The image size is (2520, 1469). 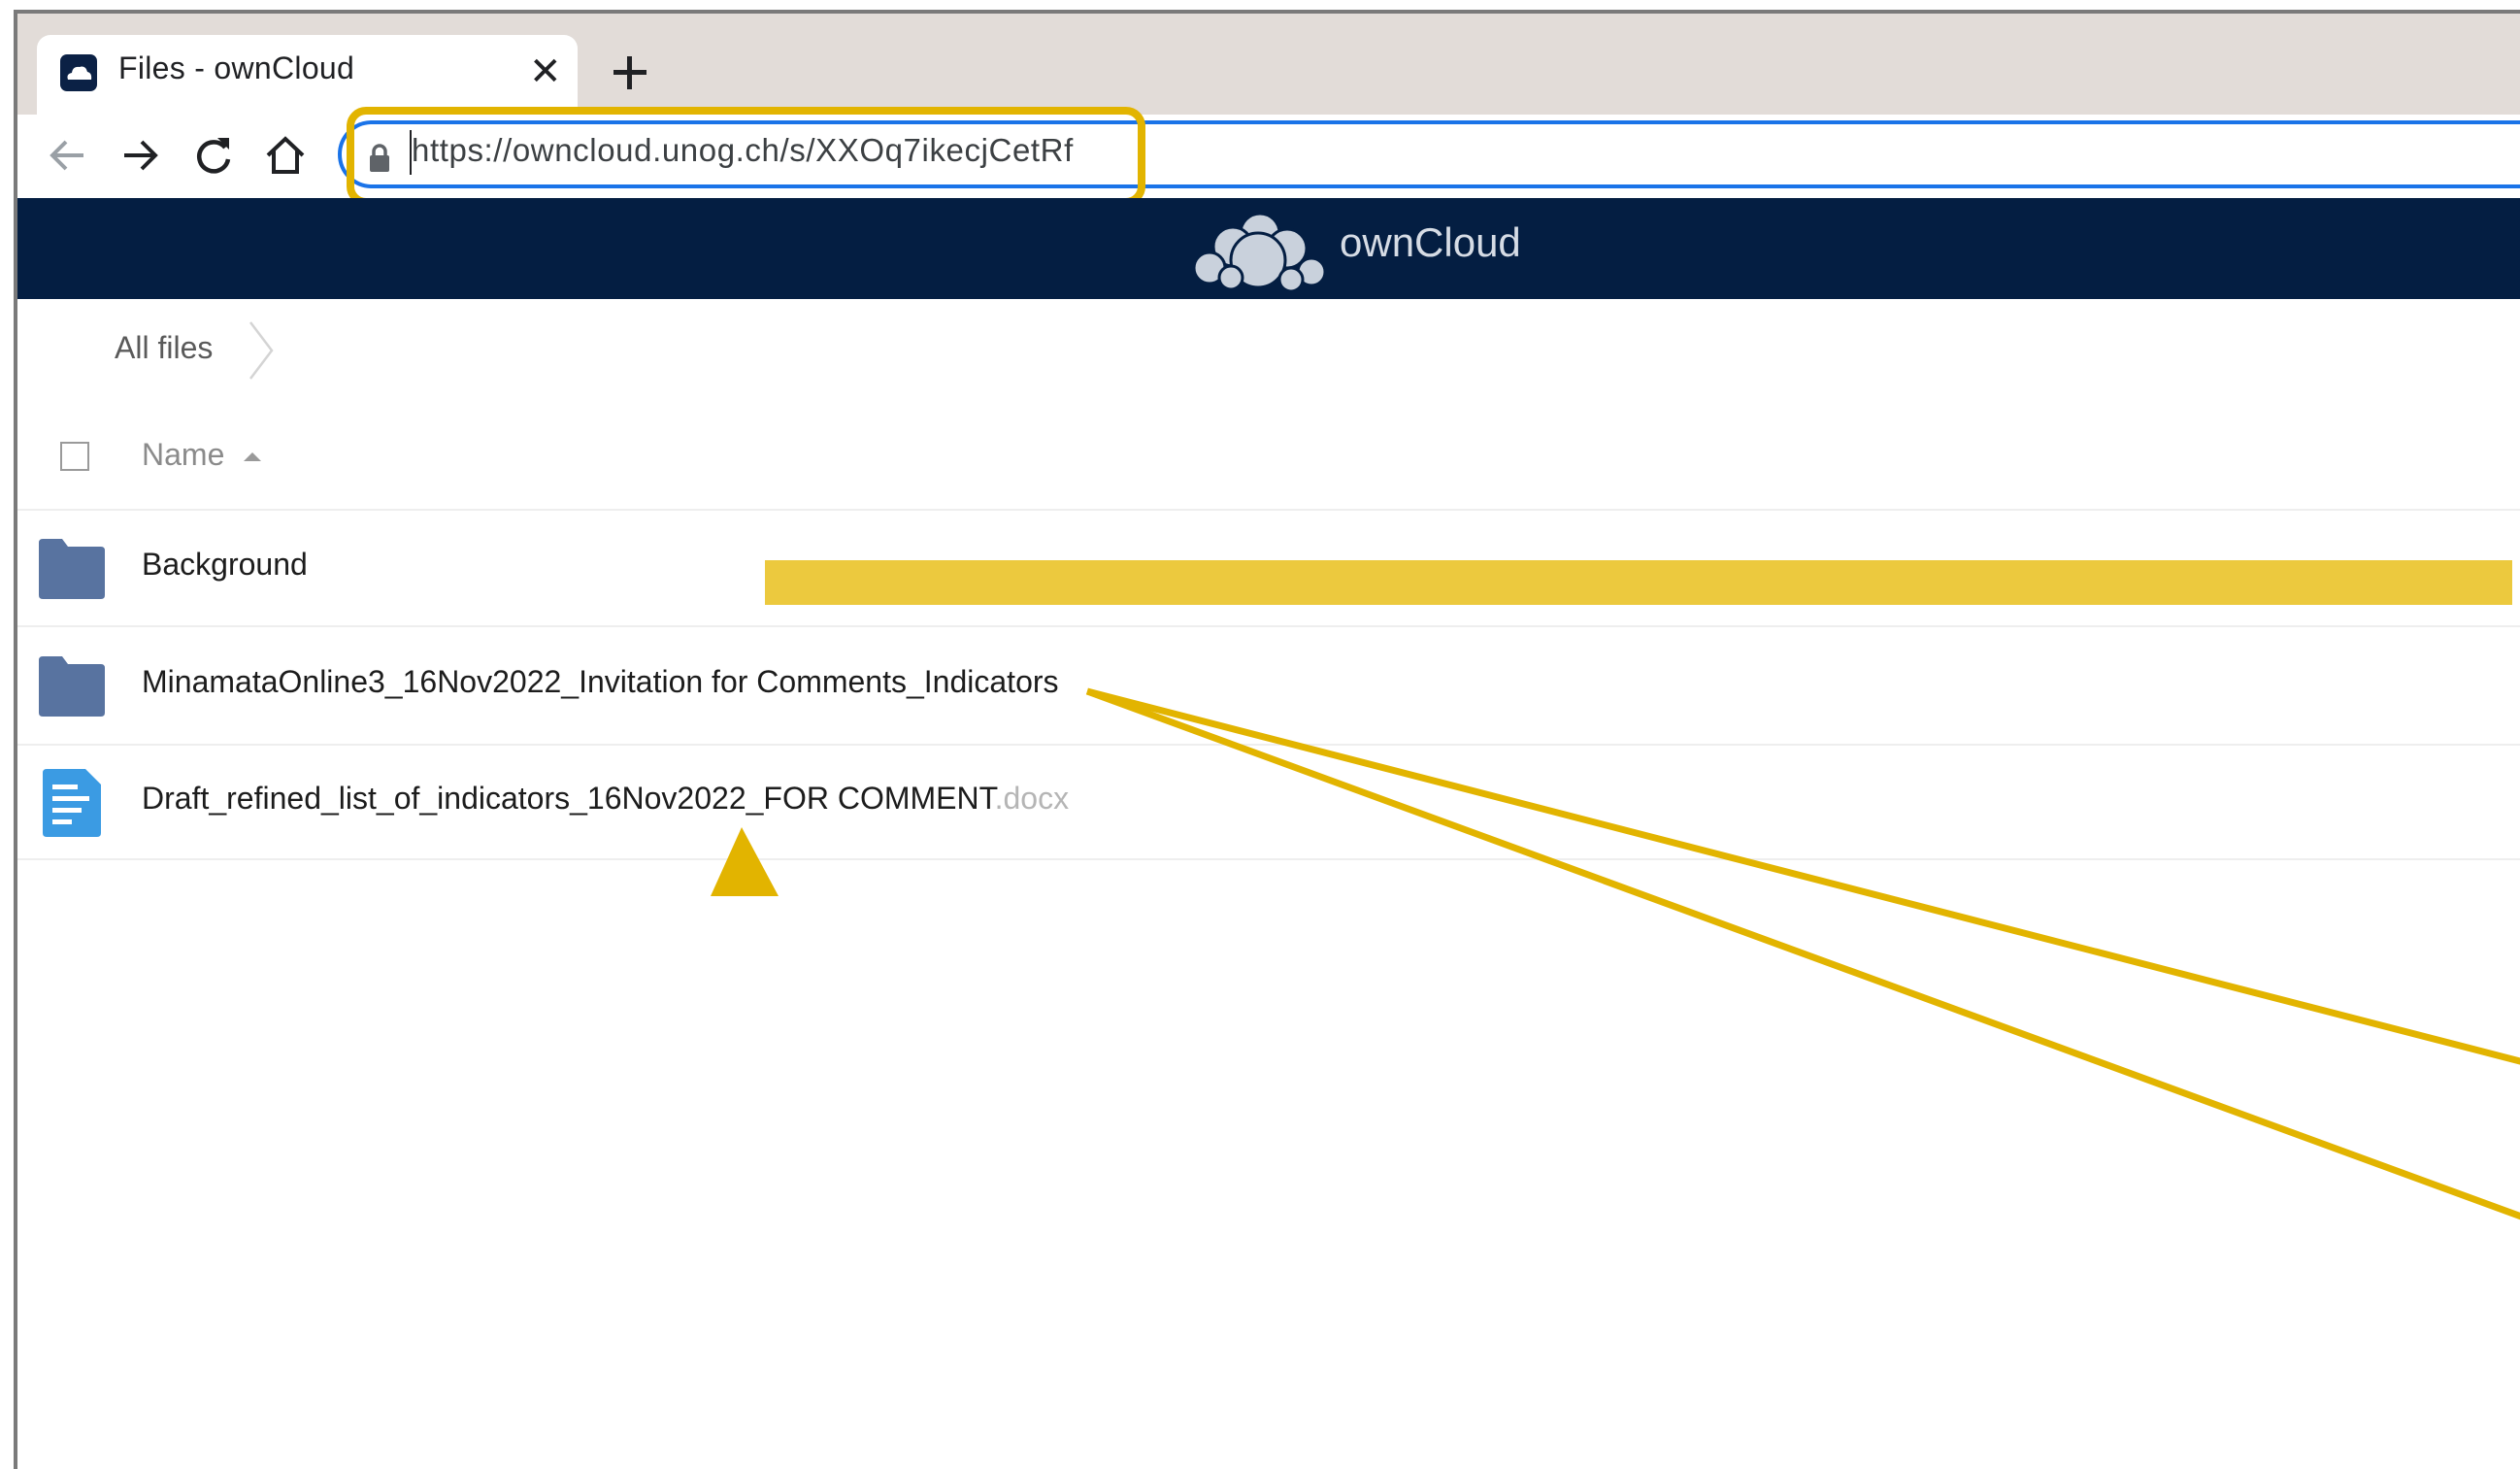 I want to click on document-icon, so click(x=72, y=803).